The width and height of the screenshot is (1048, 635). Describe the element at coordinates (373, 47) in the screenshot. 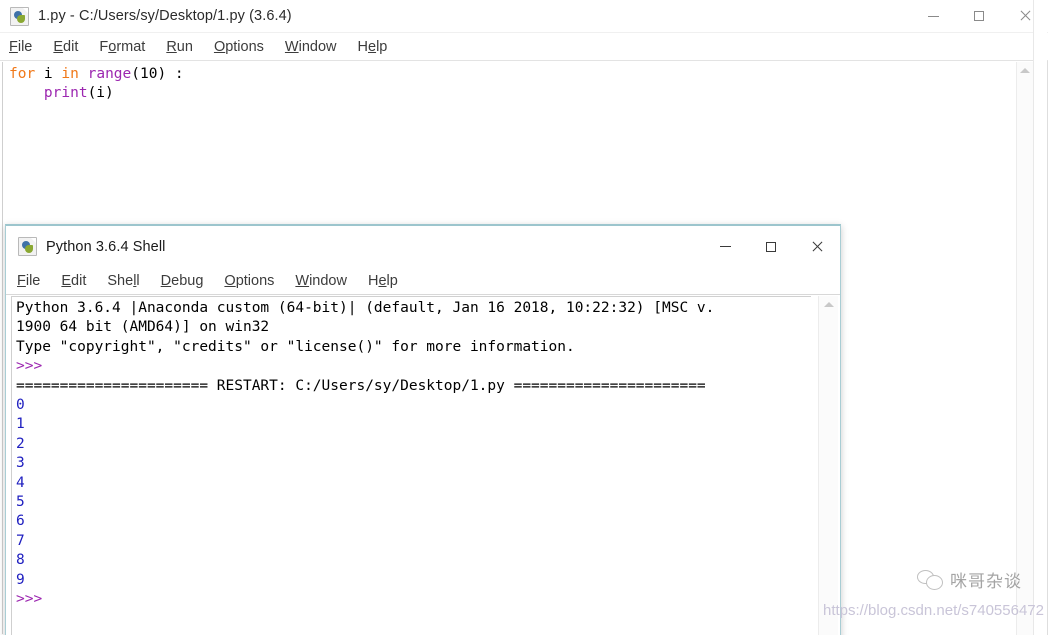

I see `editor-menu-help: Help` at that location.